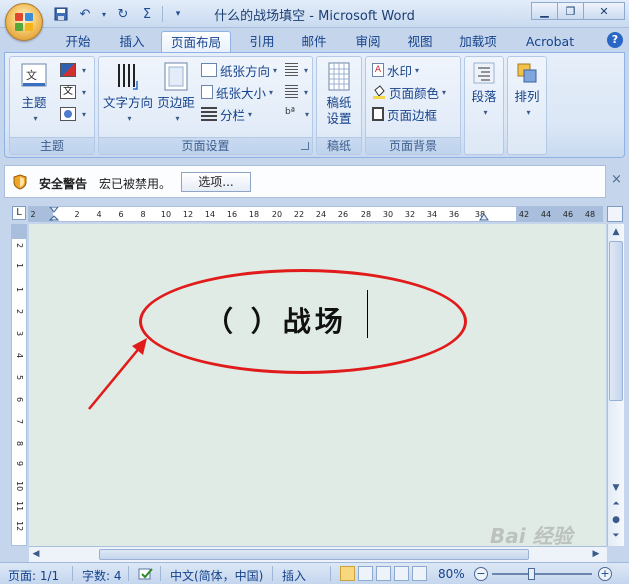 The width and height of the screenshot is (629, 584). Describe the element at coordinates (176, 94) in the screenshot. I see `margins-button: 页边距 ▾` at that location.